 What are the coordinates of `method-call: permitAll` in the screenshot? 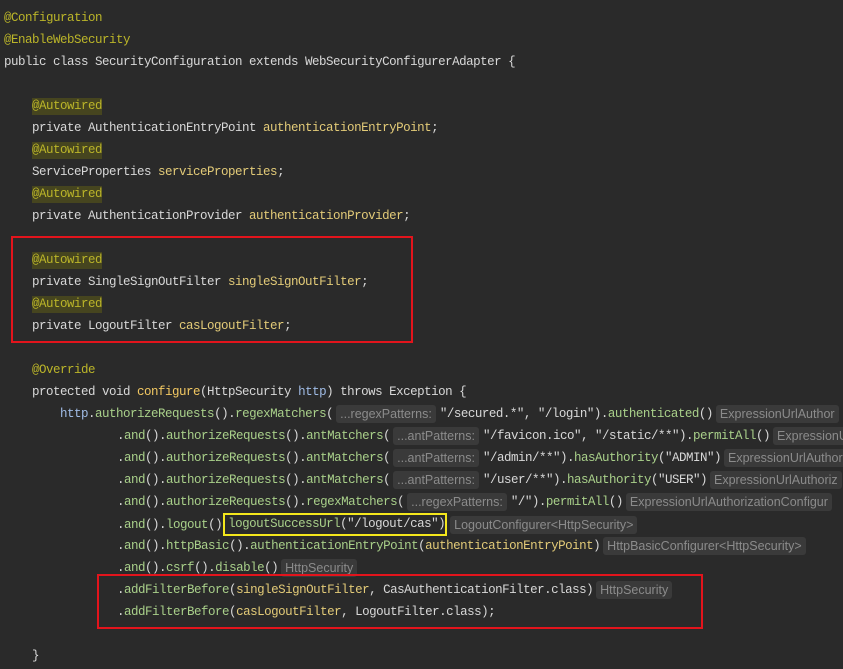 It's located at (577, 502).